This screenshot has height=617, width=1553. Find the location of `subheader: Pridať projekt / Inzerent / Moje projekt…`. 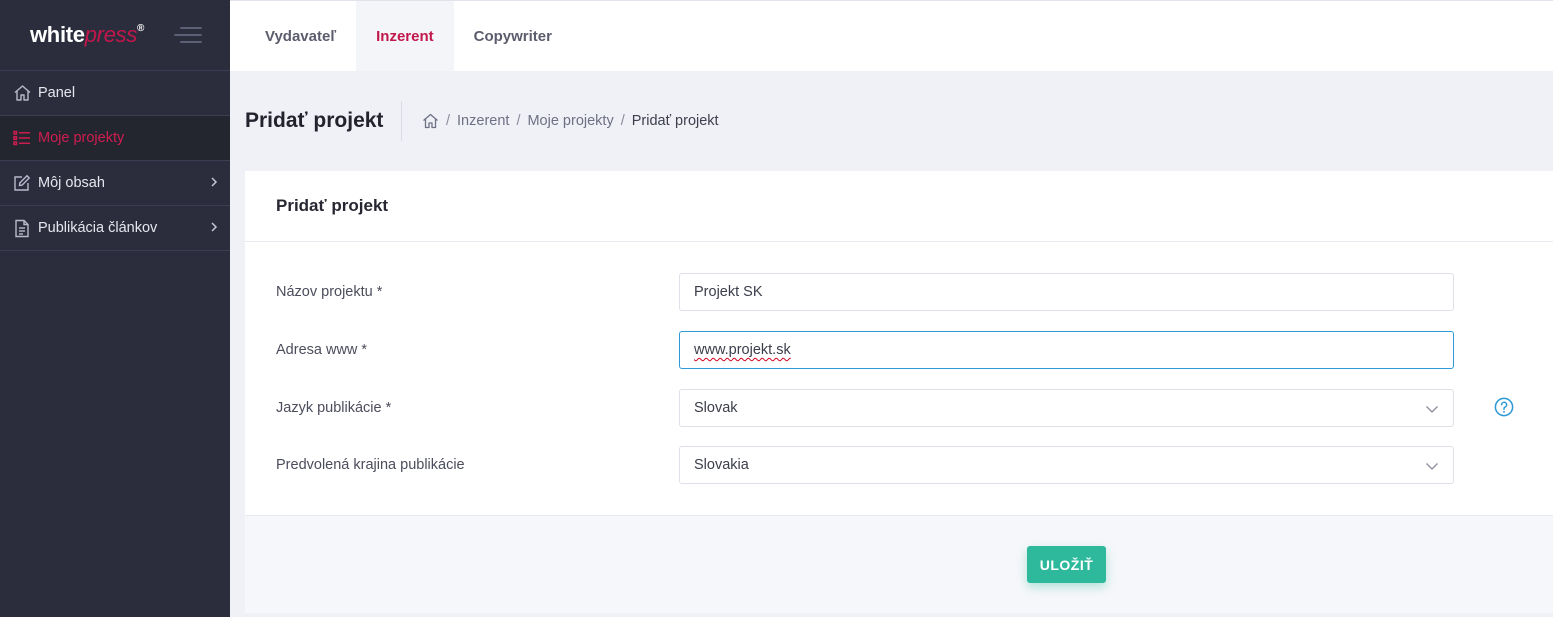

subheader: Pridať projekt / Inzerent / Moje projekt… is located at coordinates (891, 121).